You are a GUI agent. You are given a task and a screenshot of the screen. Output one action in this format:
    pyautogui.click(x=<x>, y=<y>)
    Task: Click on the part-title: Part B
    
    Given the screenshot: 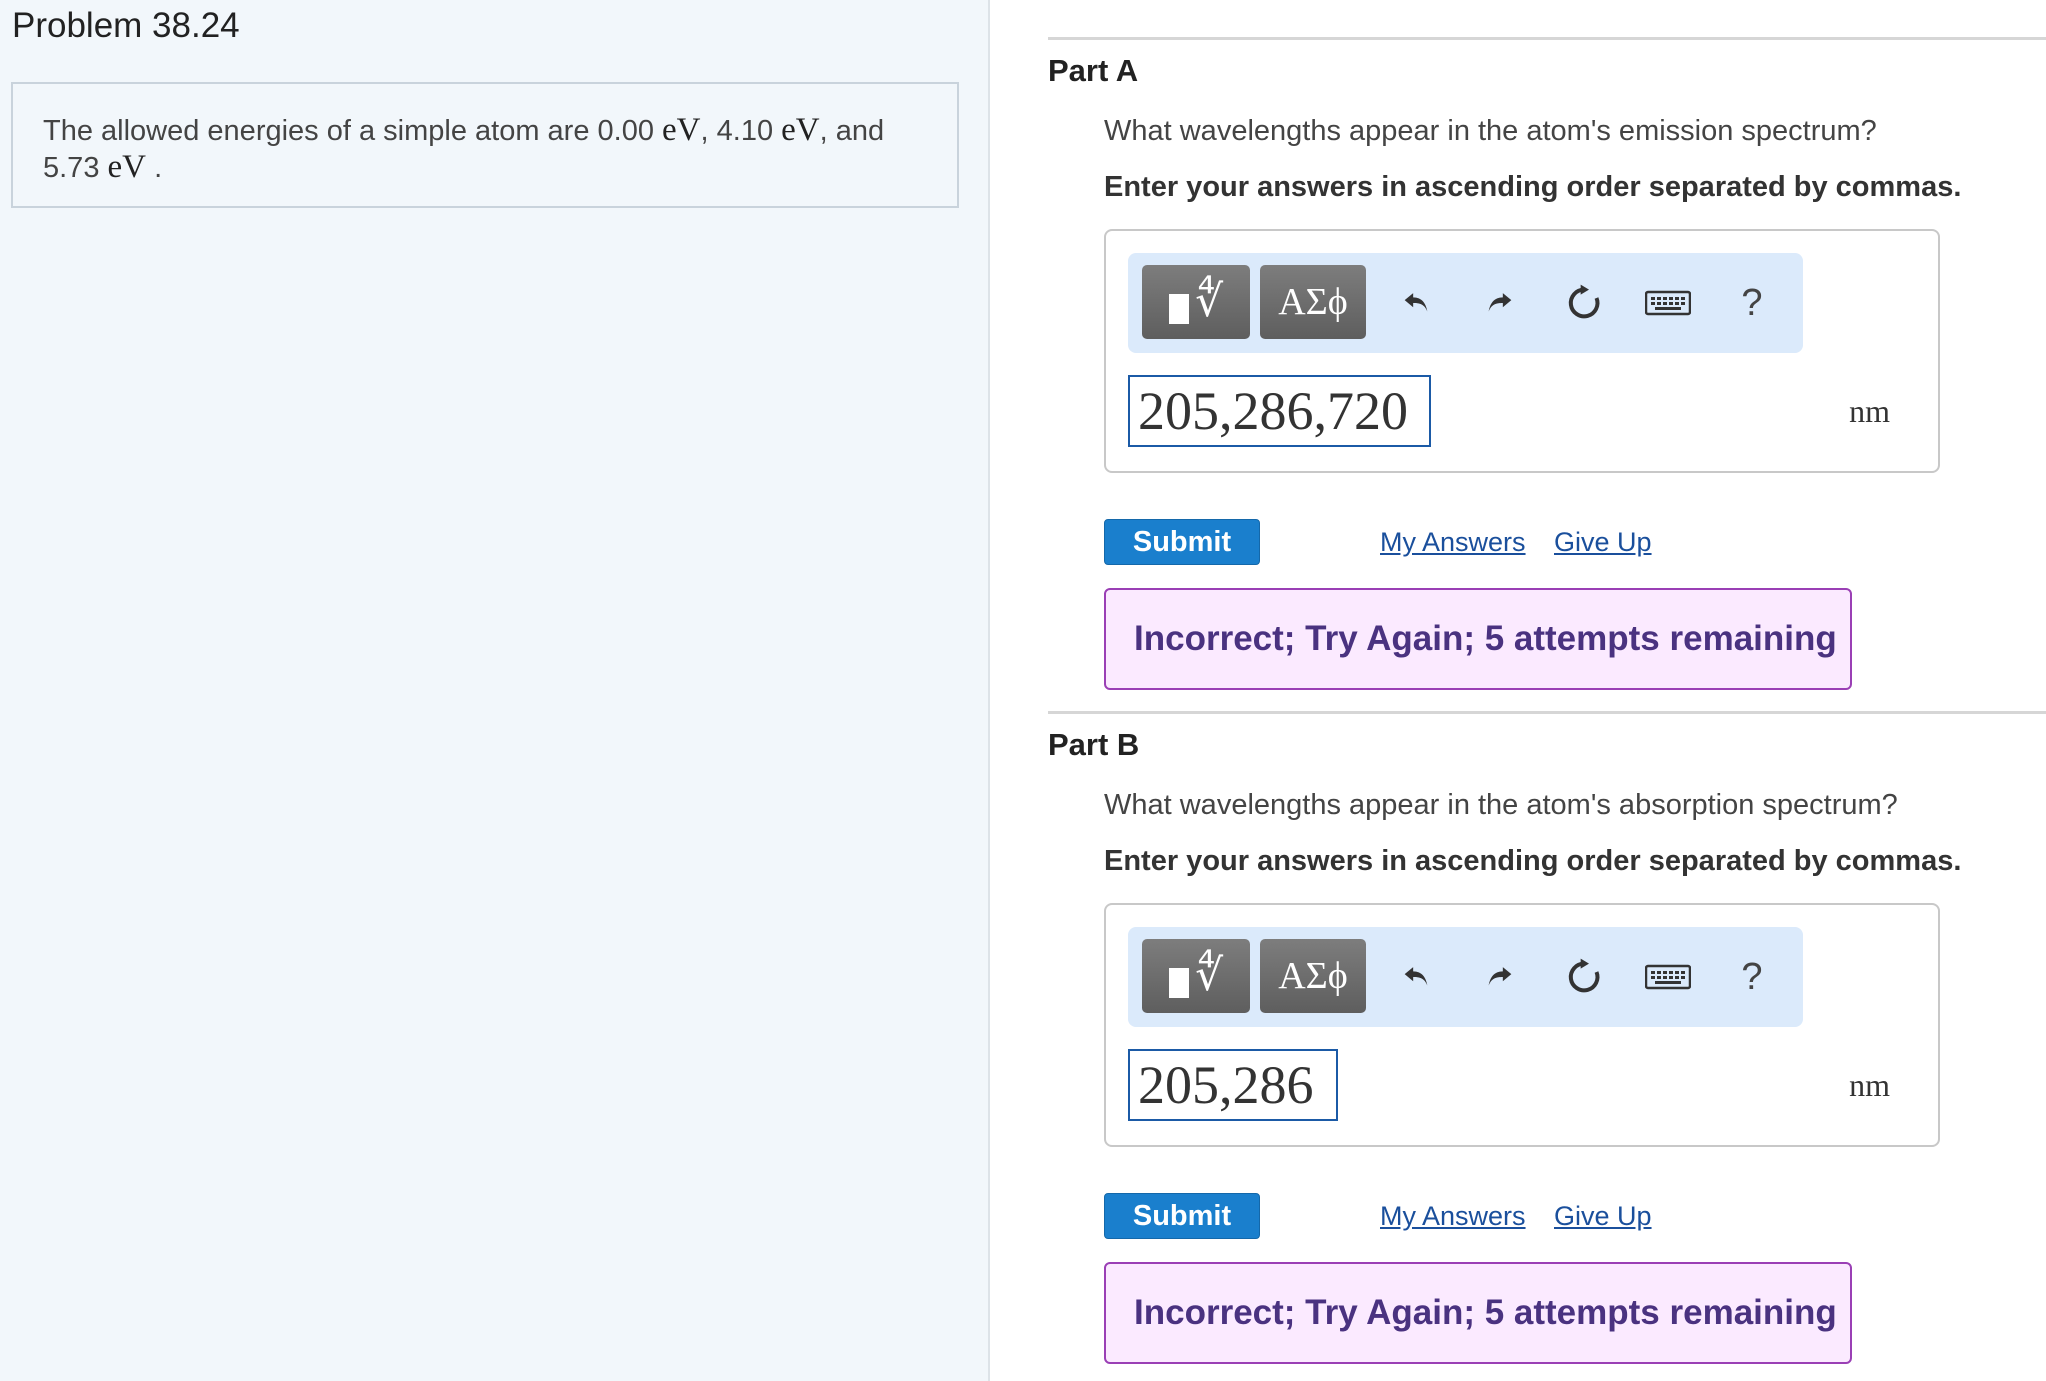 What is the action you would take?
    pyautogui.click(x=1094, y=744)
    